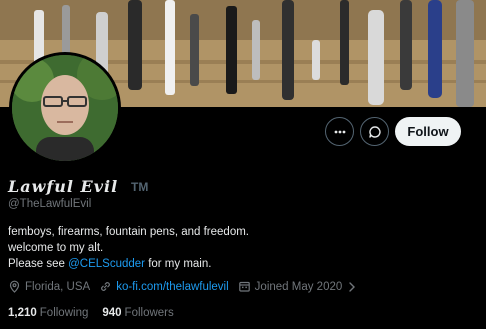 This screenshot has width=486, height=329. I want to click on followers-stat: 940 Followers, so click(137, 313).